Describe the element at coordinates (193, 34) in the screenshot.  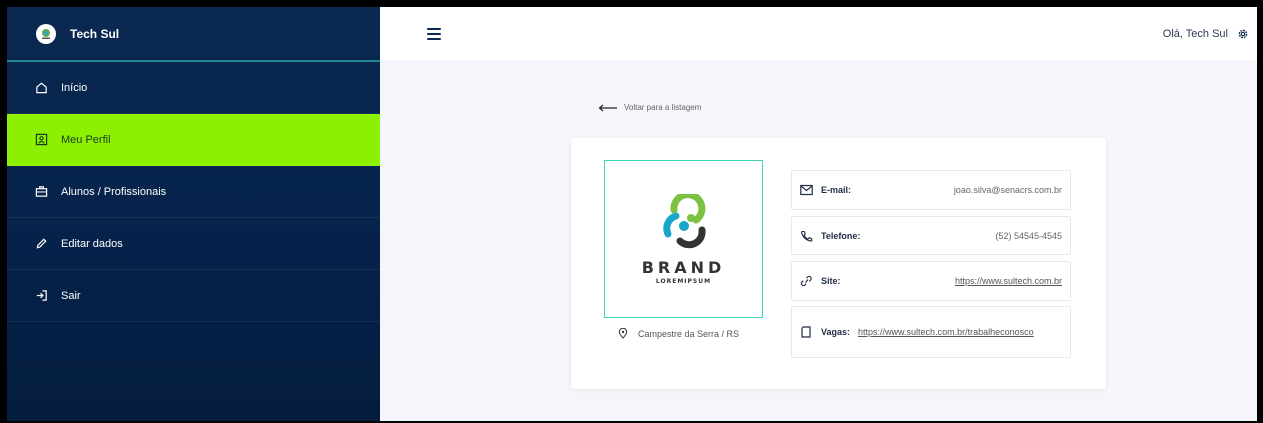
I see `sidebar-header: Tech Sul` at that location.